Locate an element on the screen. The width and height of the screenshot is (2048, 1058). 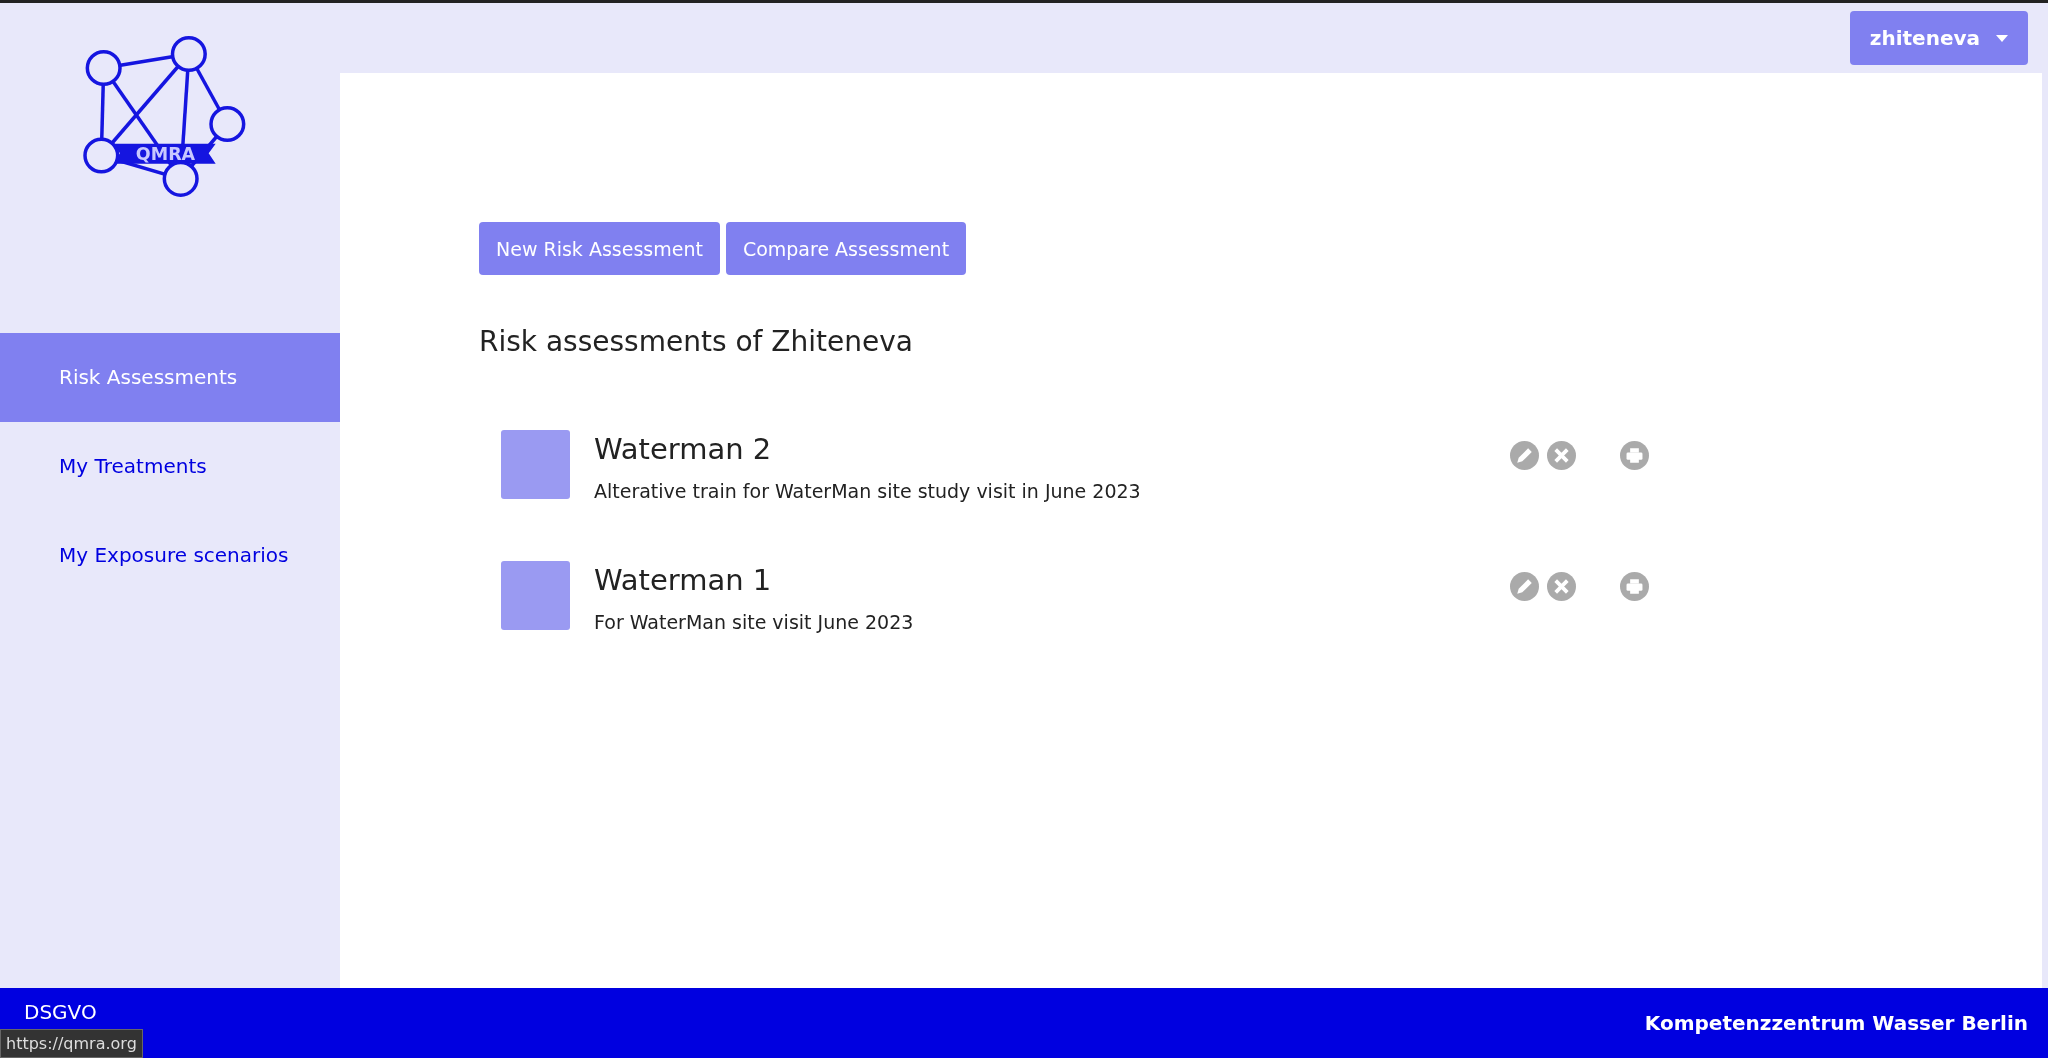
page-heading: Risk assessments of Zhiteneva is located at coordinates (696, 341).